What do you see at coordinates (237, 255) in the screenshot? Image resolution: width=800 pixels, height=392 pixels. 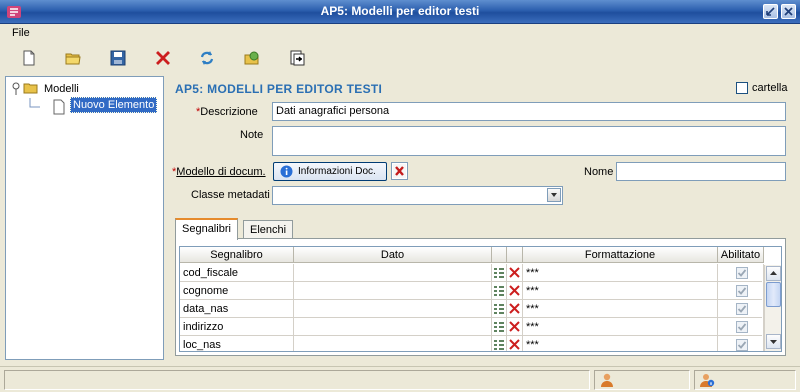 I see `column-header-segnalibro: Segnalibro` at bounding box center [237, 255].